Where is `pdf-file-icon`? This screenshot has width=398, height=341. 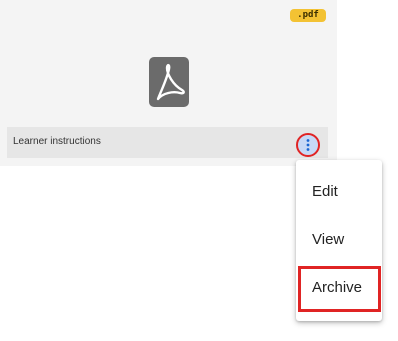
pdf-file-icon is located at coordinates (169, 82).